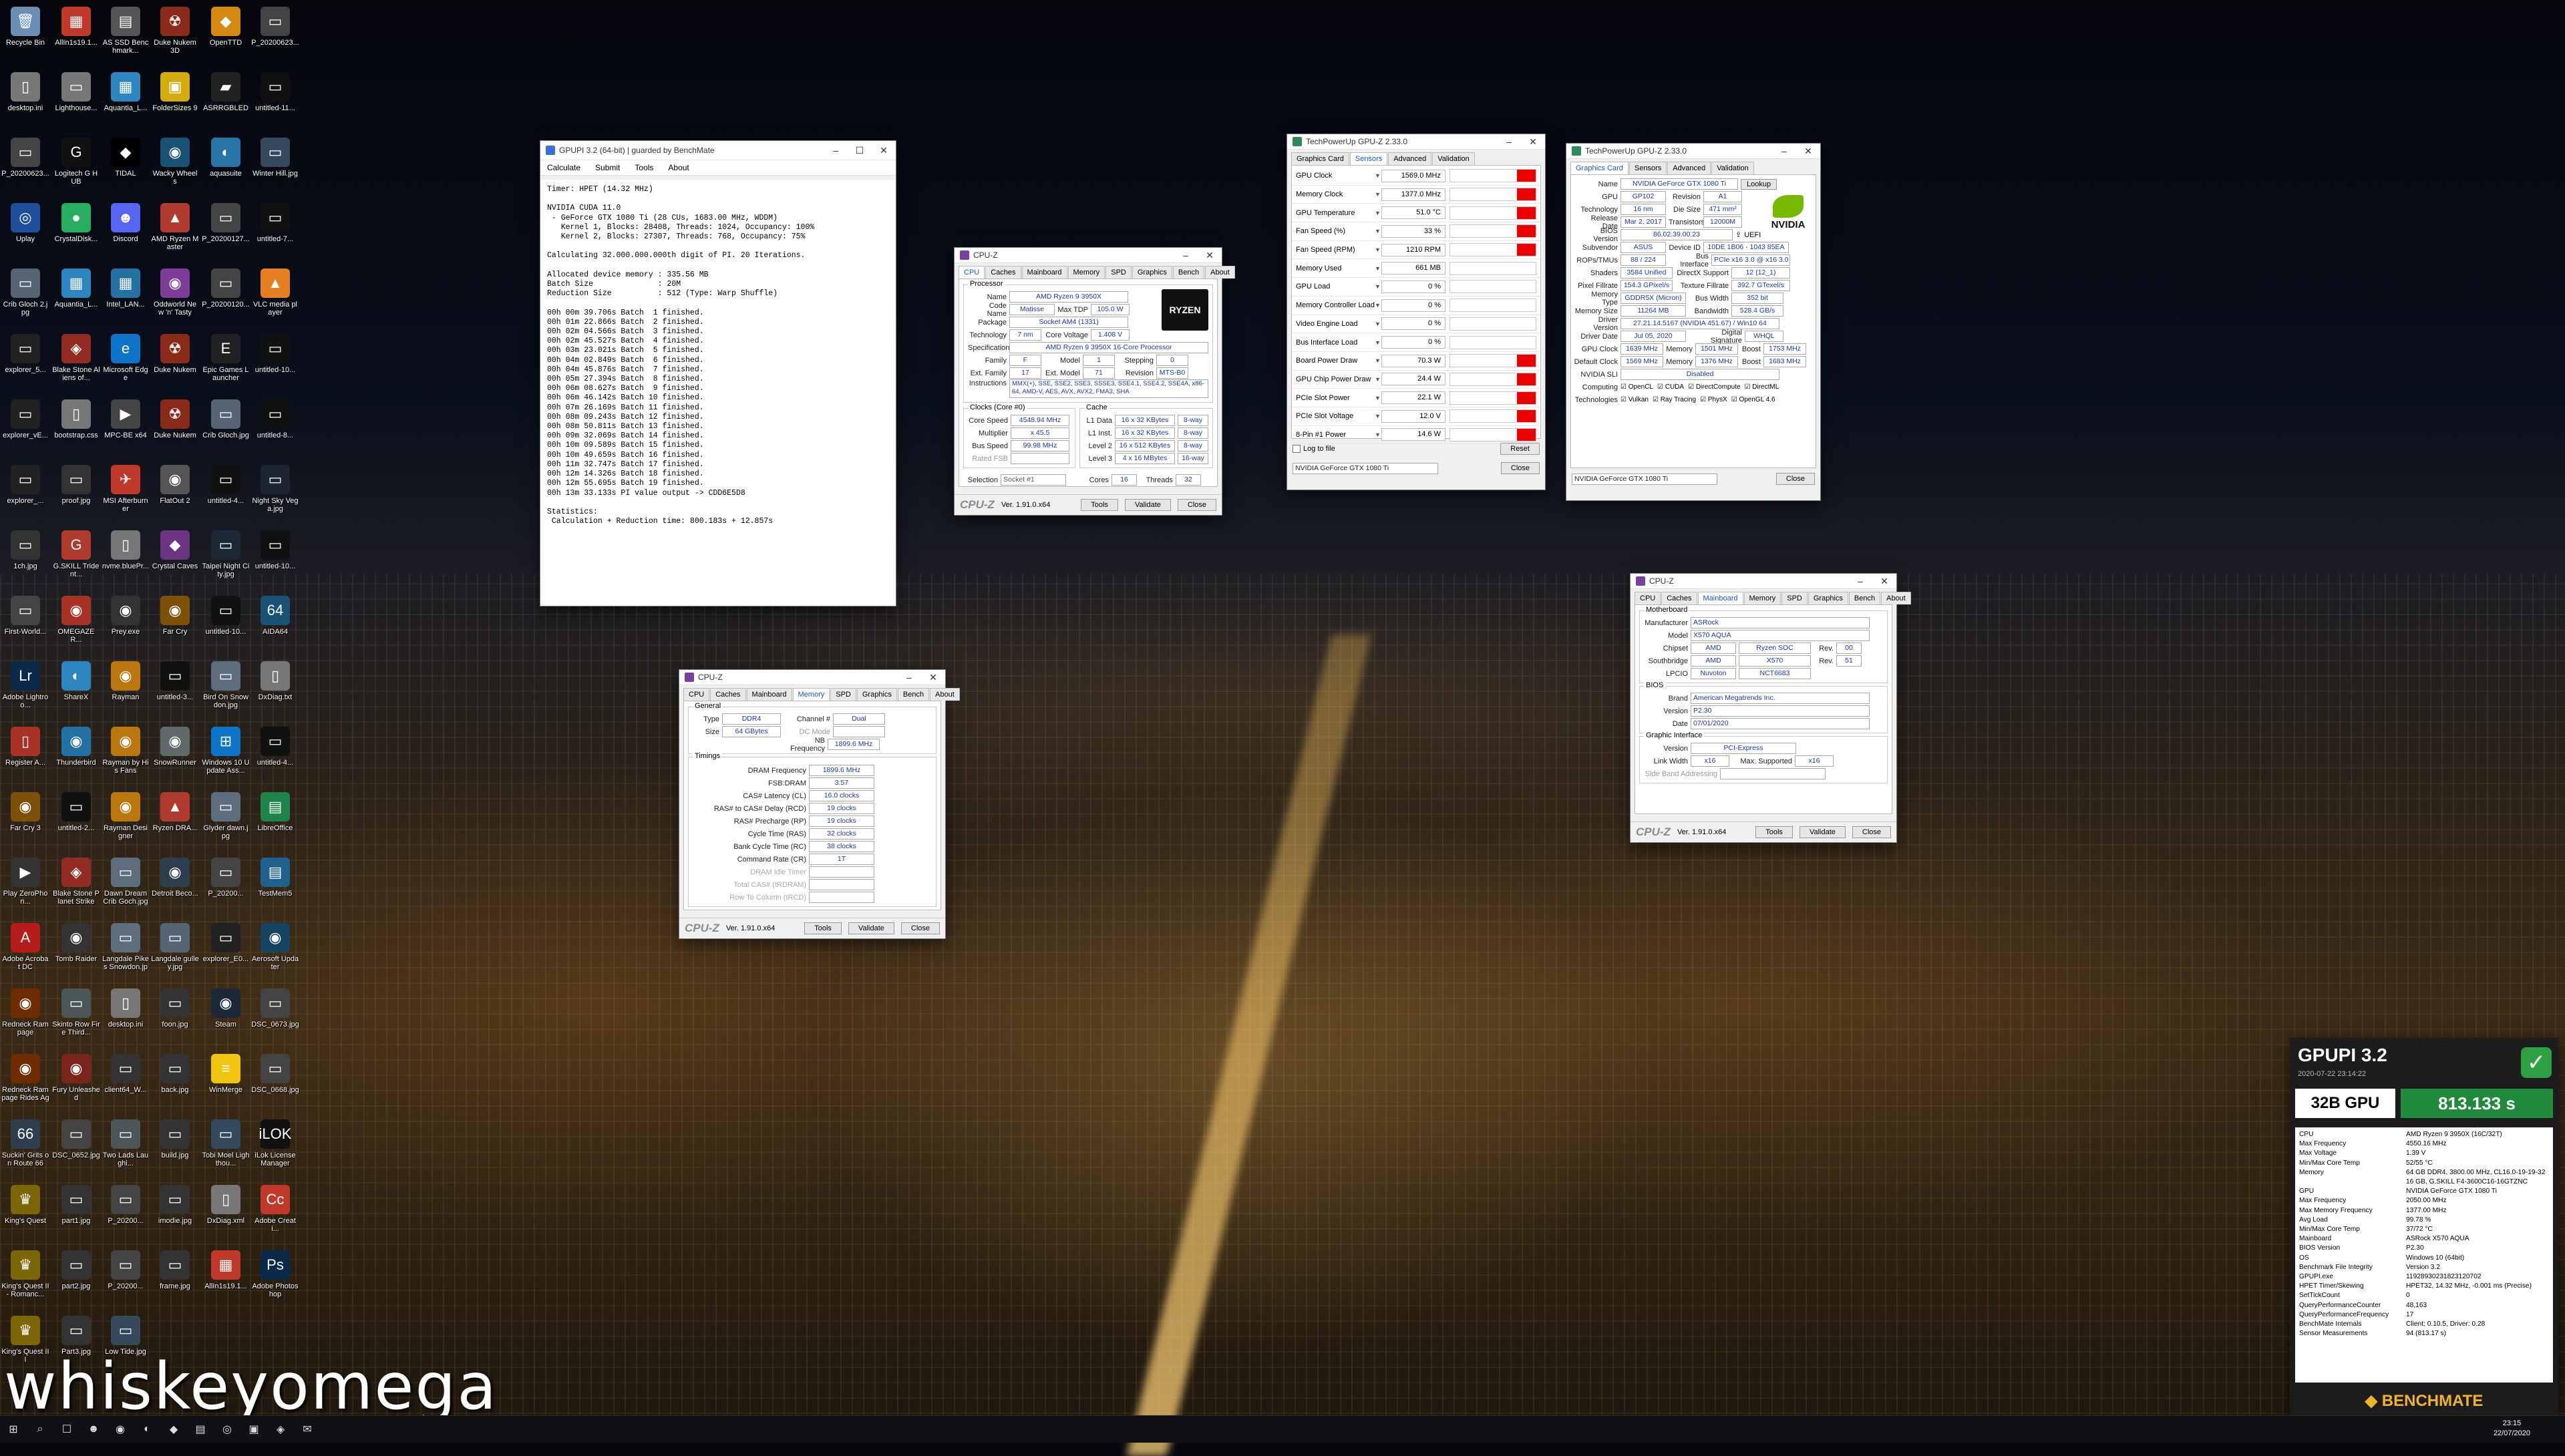 This screenshot has width=2565, height=1456. What do you see at coordinates (126, 816) in the screenshot?
I see `desktop-icon: ◉ Rayman Designer` at bounding box center [126, 816].